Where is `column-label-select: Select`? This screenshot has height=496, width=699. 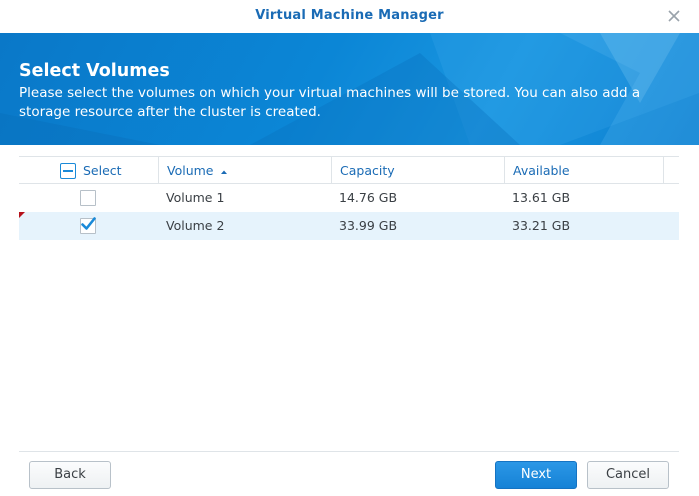
column-label-select: Select is located at coordinates (102, 170).